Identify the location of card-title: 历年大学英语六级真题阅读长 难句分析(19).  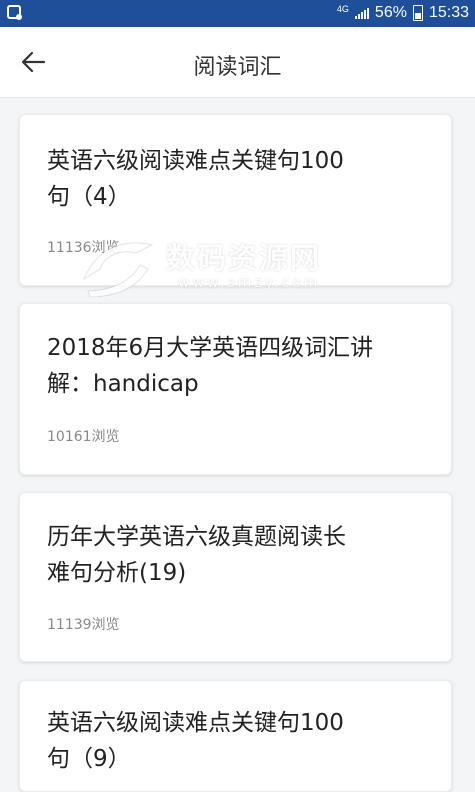
(196, 555).